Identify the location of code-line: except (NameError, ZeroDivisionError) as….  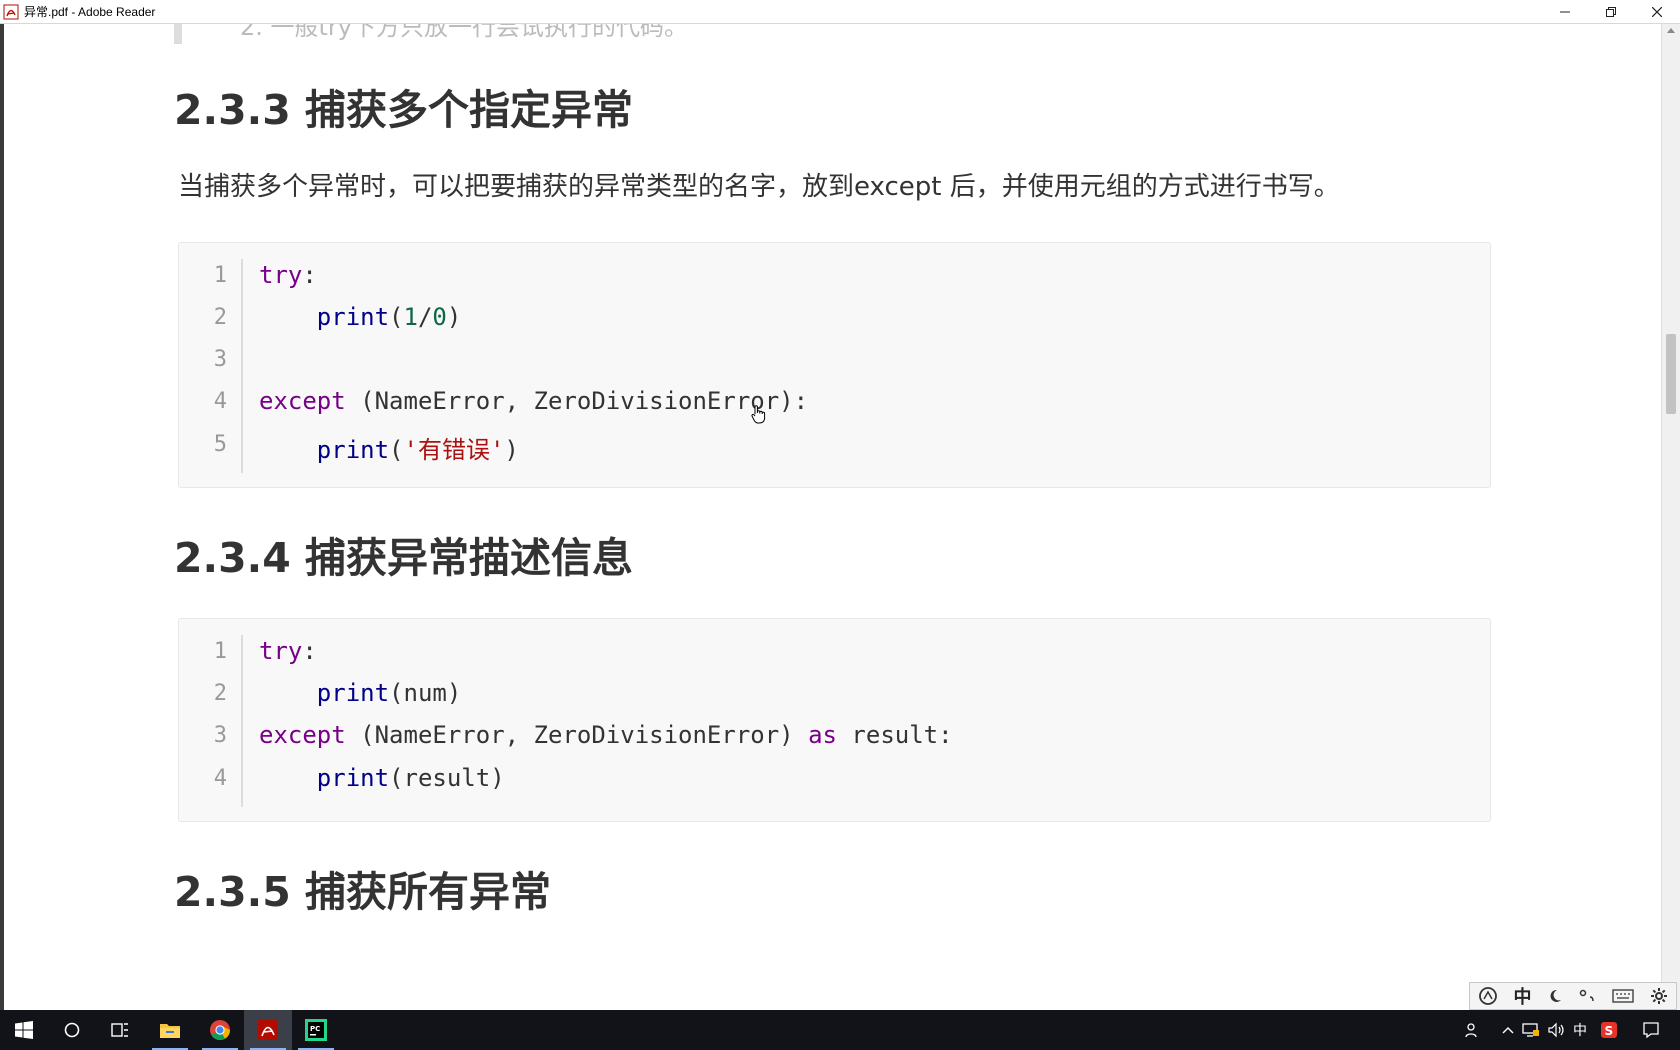
(606, 735).